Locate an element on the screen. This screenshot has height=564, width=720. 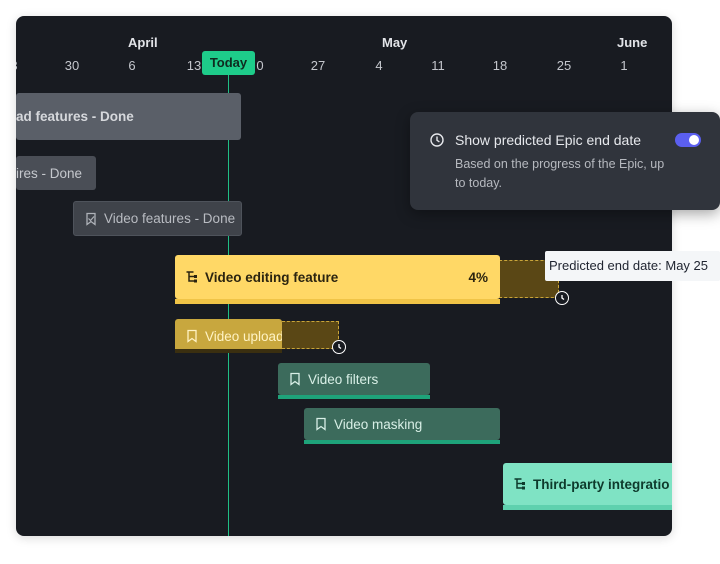
bar-label: ires - Done is located at coordinates (49, 173).